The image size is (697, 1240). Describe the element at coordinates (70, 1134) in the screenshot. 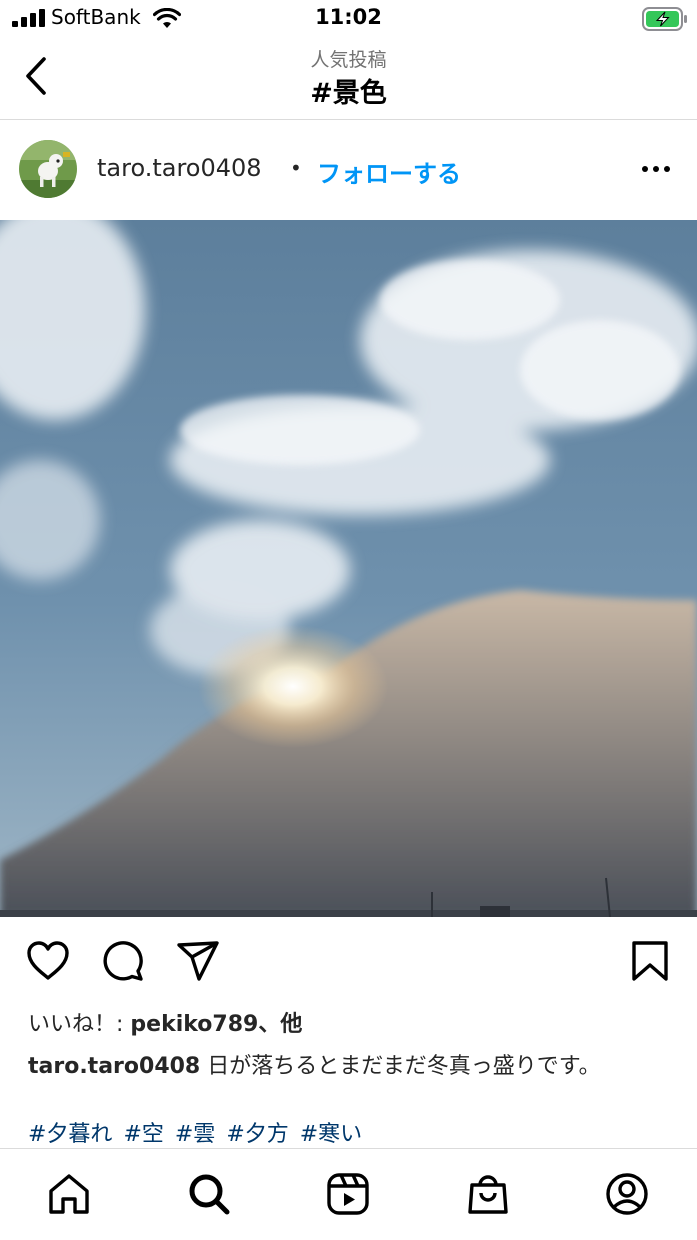

I see `hashtag-link: #夕暮れ` at that location.